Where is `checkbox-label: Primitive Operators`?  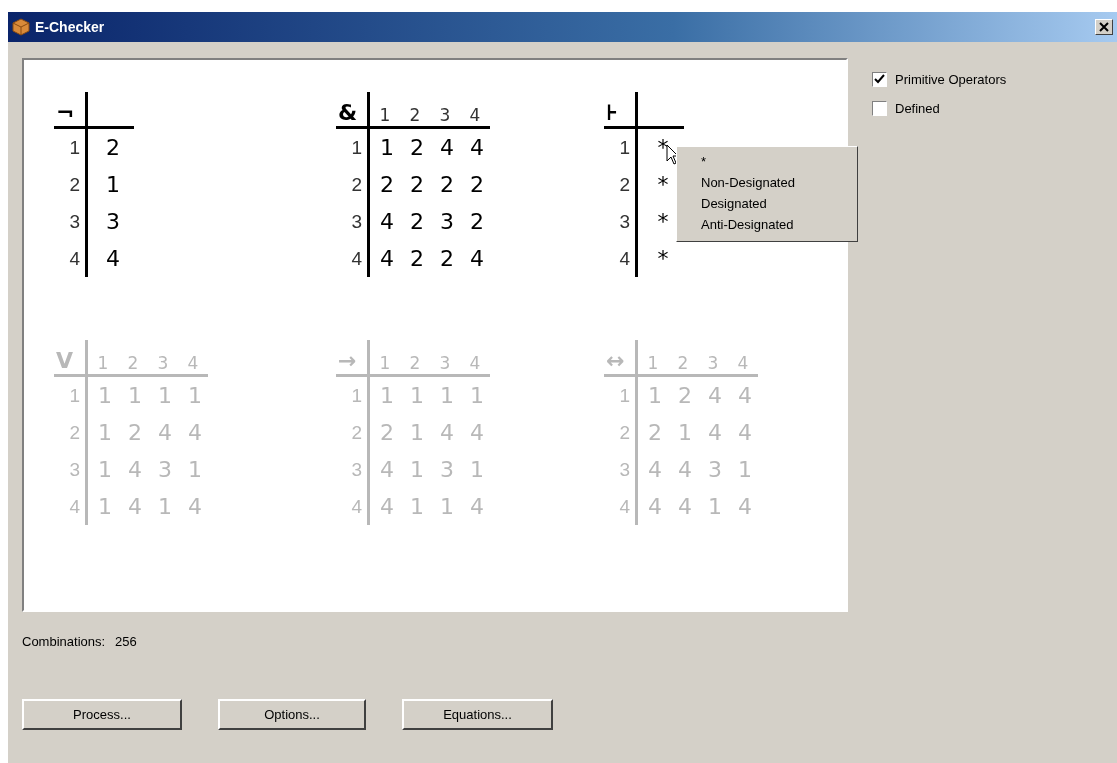
checkbox-label: Primitive Operators is located at coordinates (951, 79).